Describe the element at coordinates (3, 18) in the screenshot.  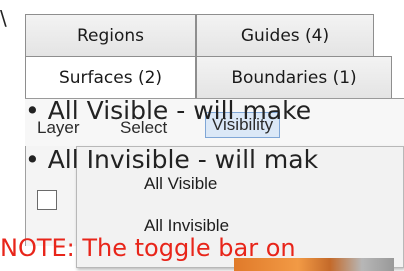
I see `corner-glyph: \` at that location.